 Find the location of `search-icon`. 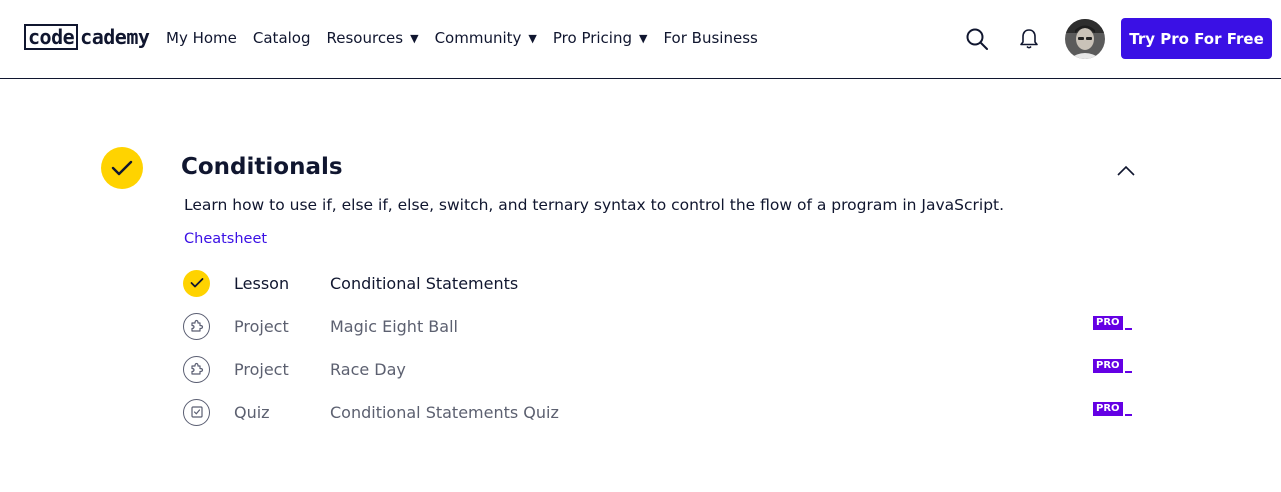

search-icon is located at coordinates (977, 39).